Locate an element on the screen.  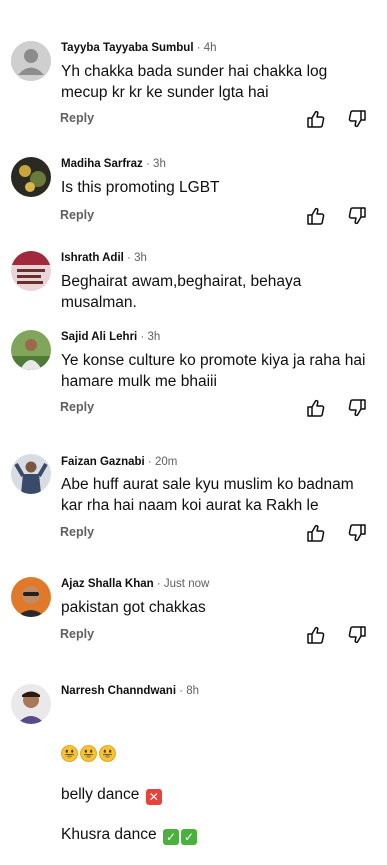
comment-author: Ishrath Adil is located at coordinates (92, 258).